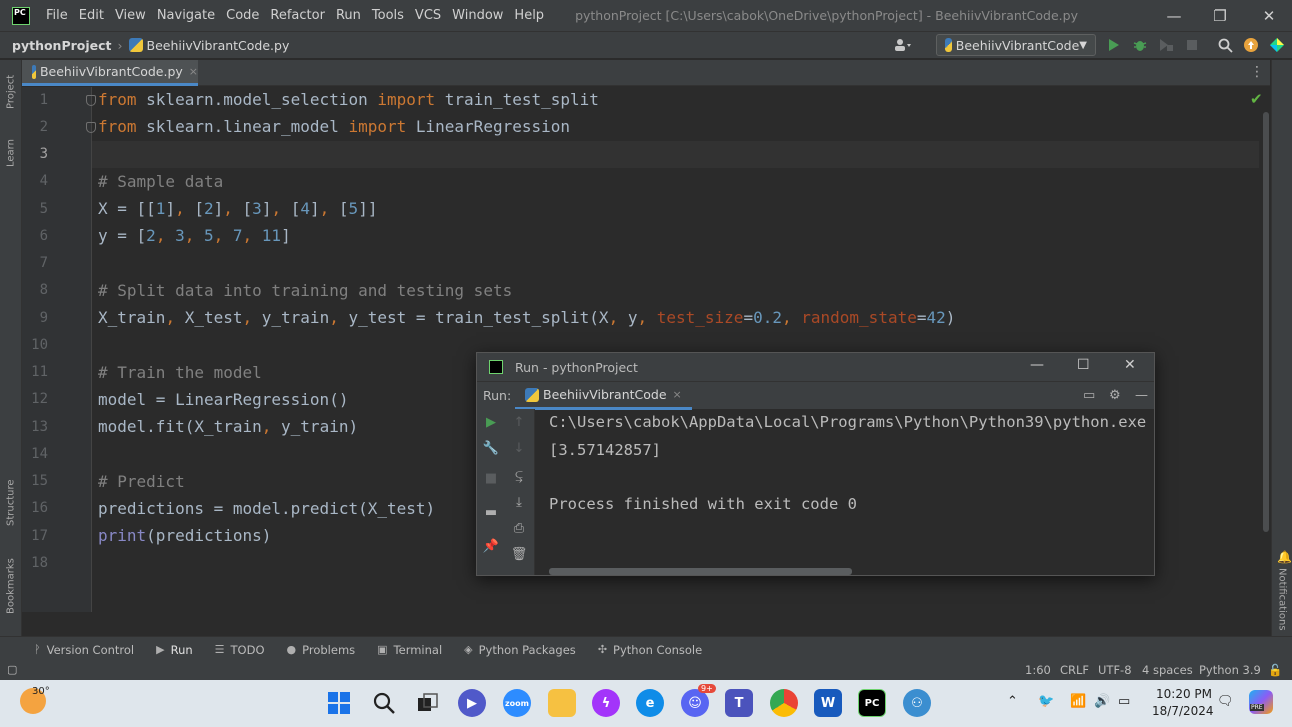 The height and width of the screenshot is (727, 1292). What do you see at coordinates (1251, 45) in the screenshot?
I see `update-icon` at bounding box center [1251, 45].